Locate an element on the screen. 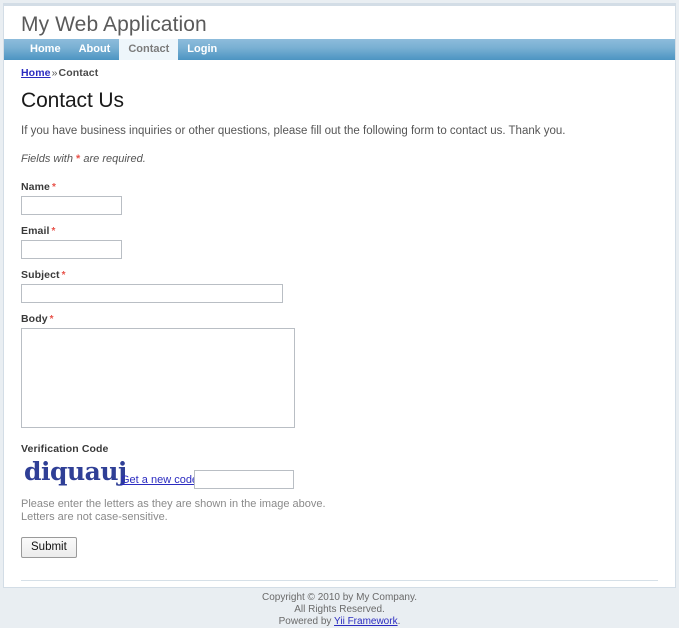  verification-code-label: Verification Code is located at coordinates (65, 449).